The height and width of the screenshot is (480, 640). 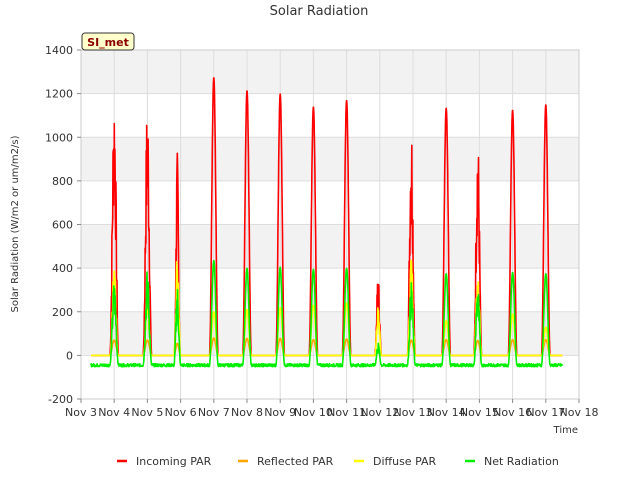 I want to click on x-tick-label: Nov 6, so click(x=181, y=412).